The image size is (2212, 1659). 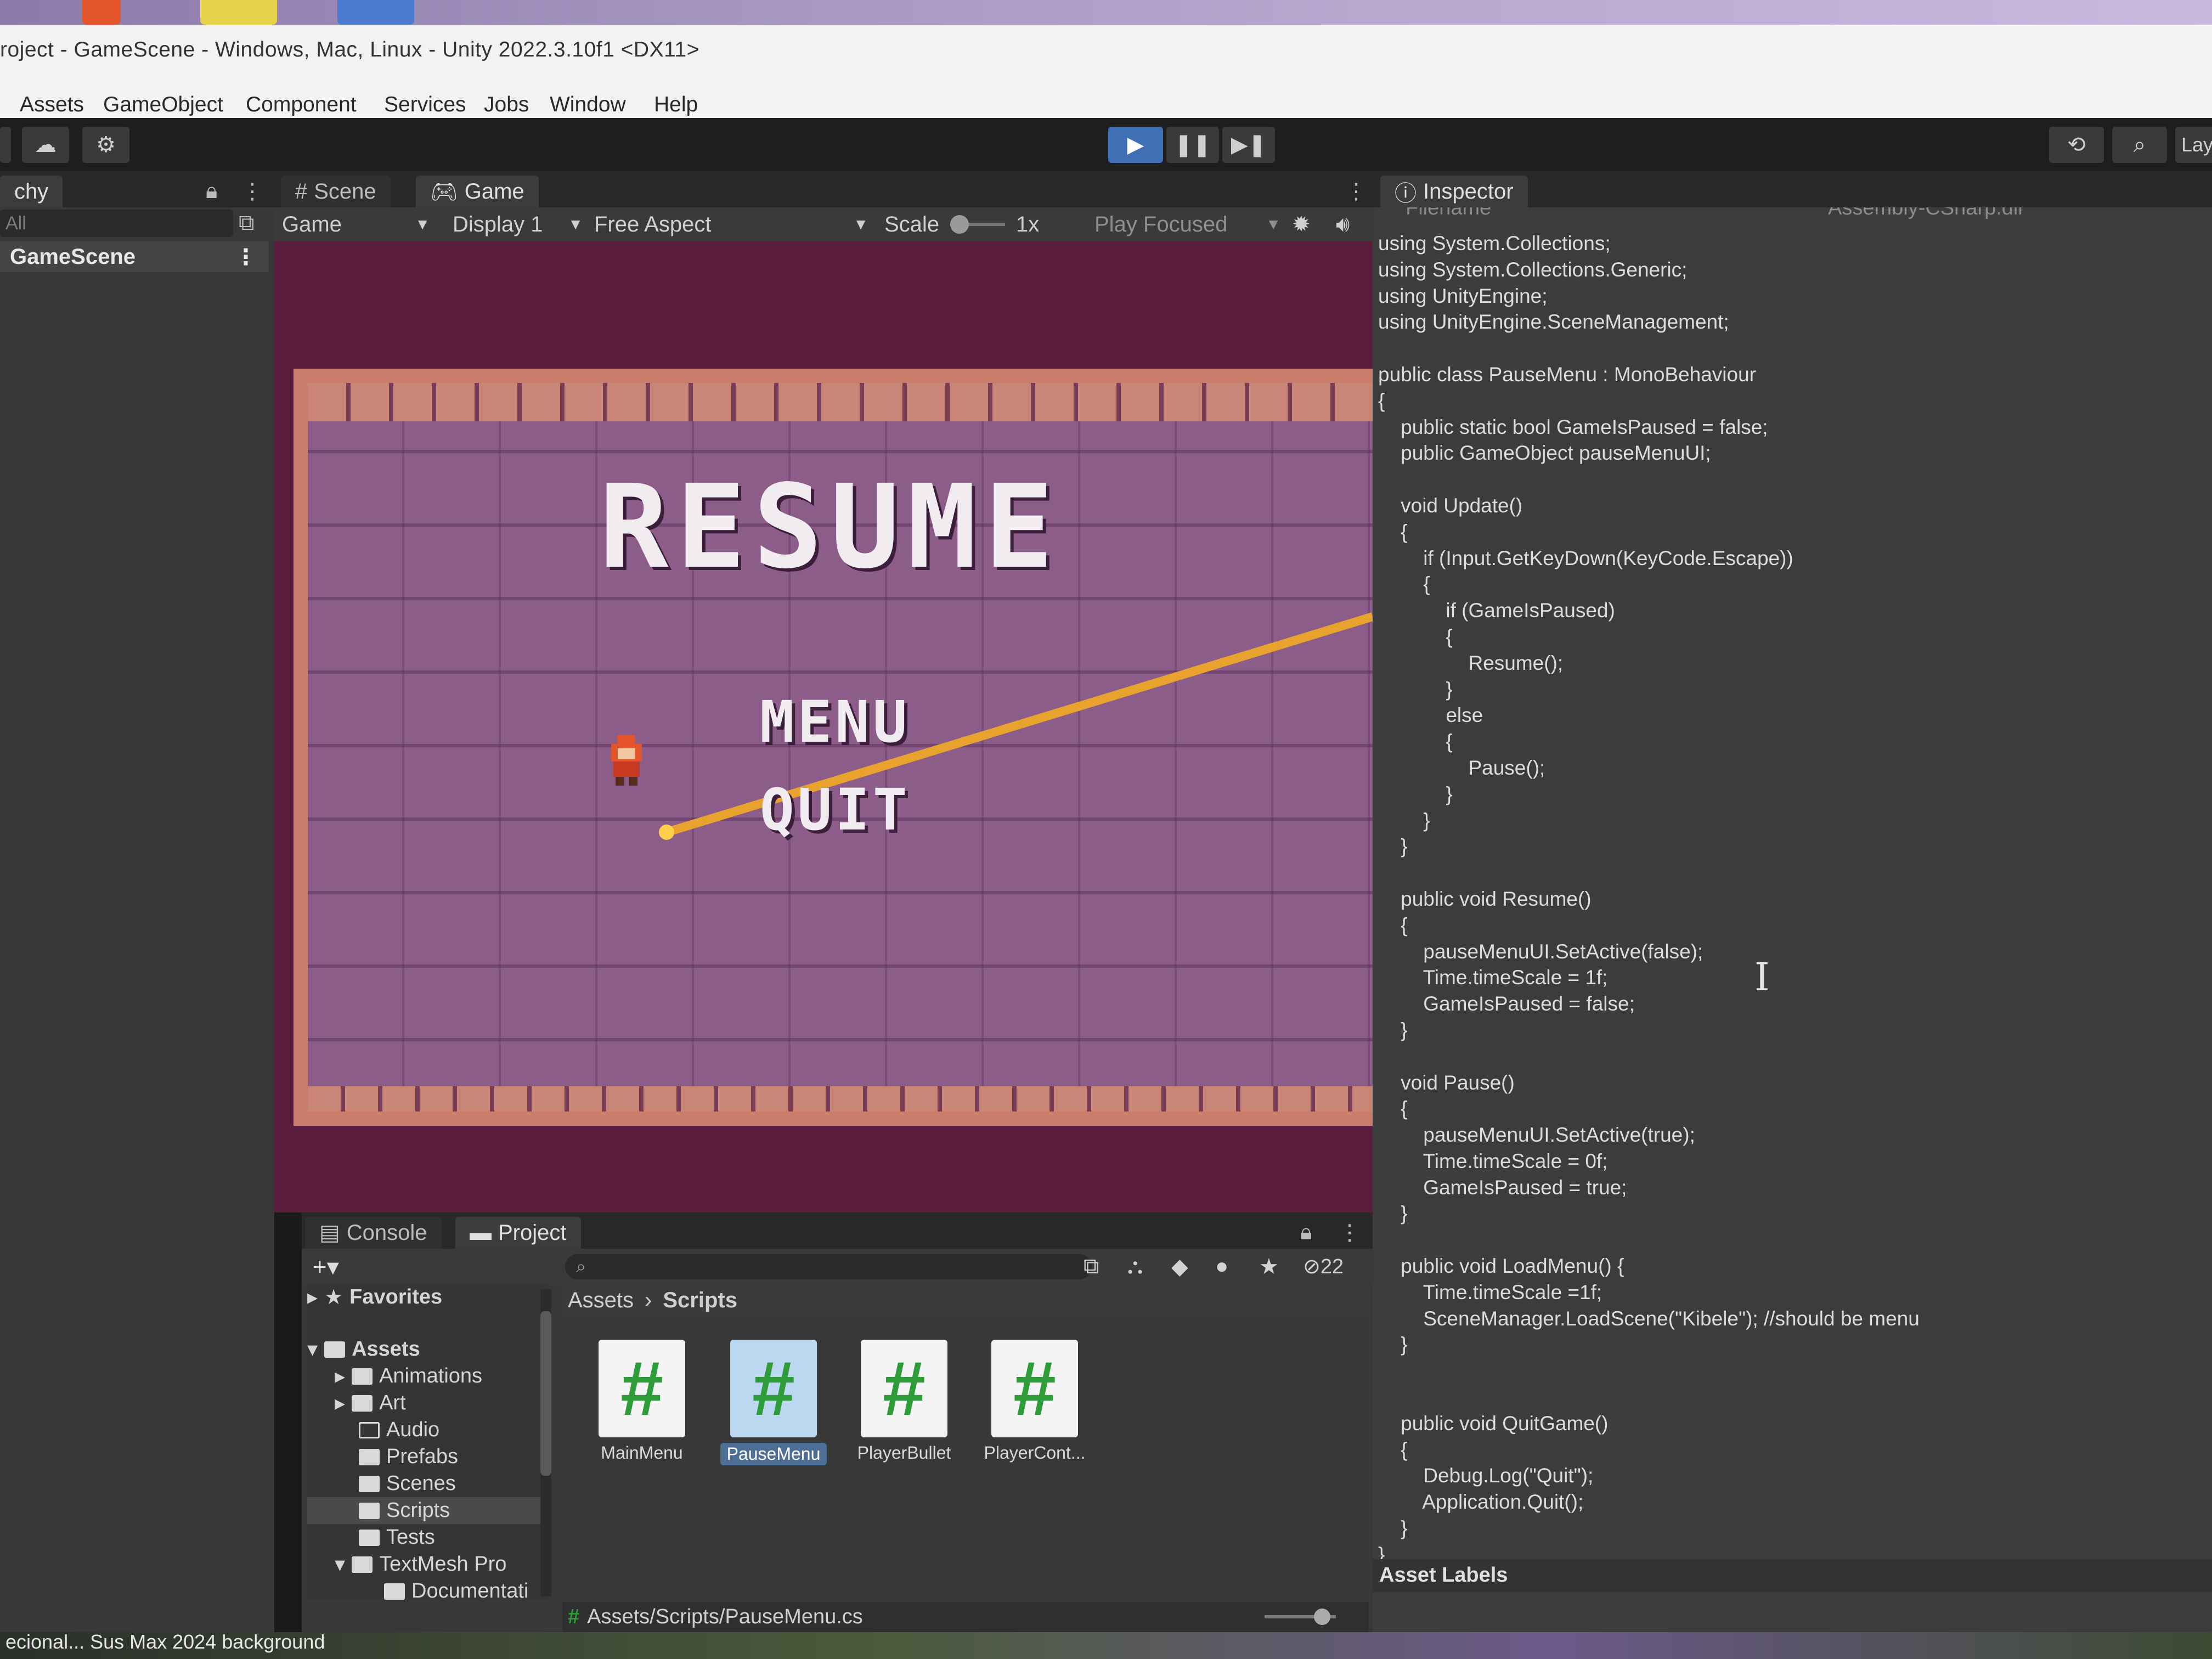 What do you see at coordinates (428, 1376) in the screenshot?
I see `tree-folder-animations: ▸ Animations` at bounding box center [428, 1376].